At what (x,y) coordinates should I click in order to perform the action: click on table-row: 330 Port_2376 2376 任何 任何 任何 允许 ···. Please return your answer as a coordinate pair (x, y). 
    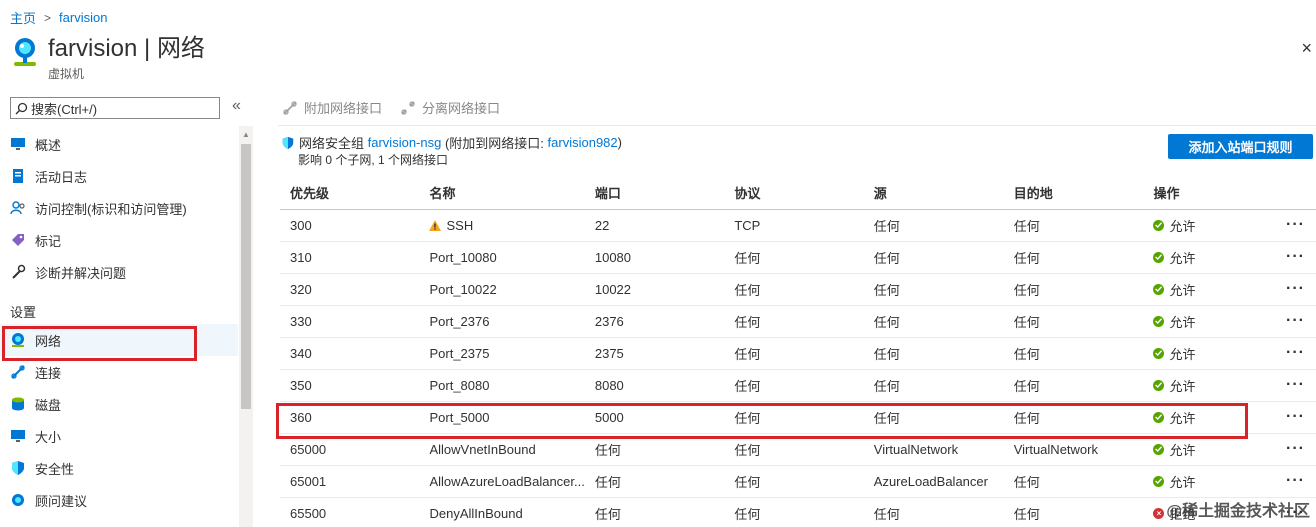
    Looking at the image, I should click on (798, 321).